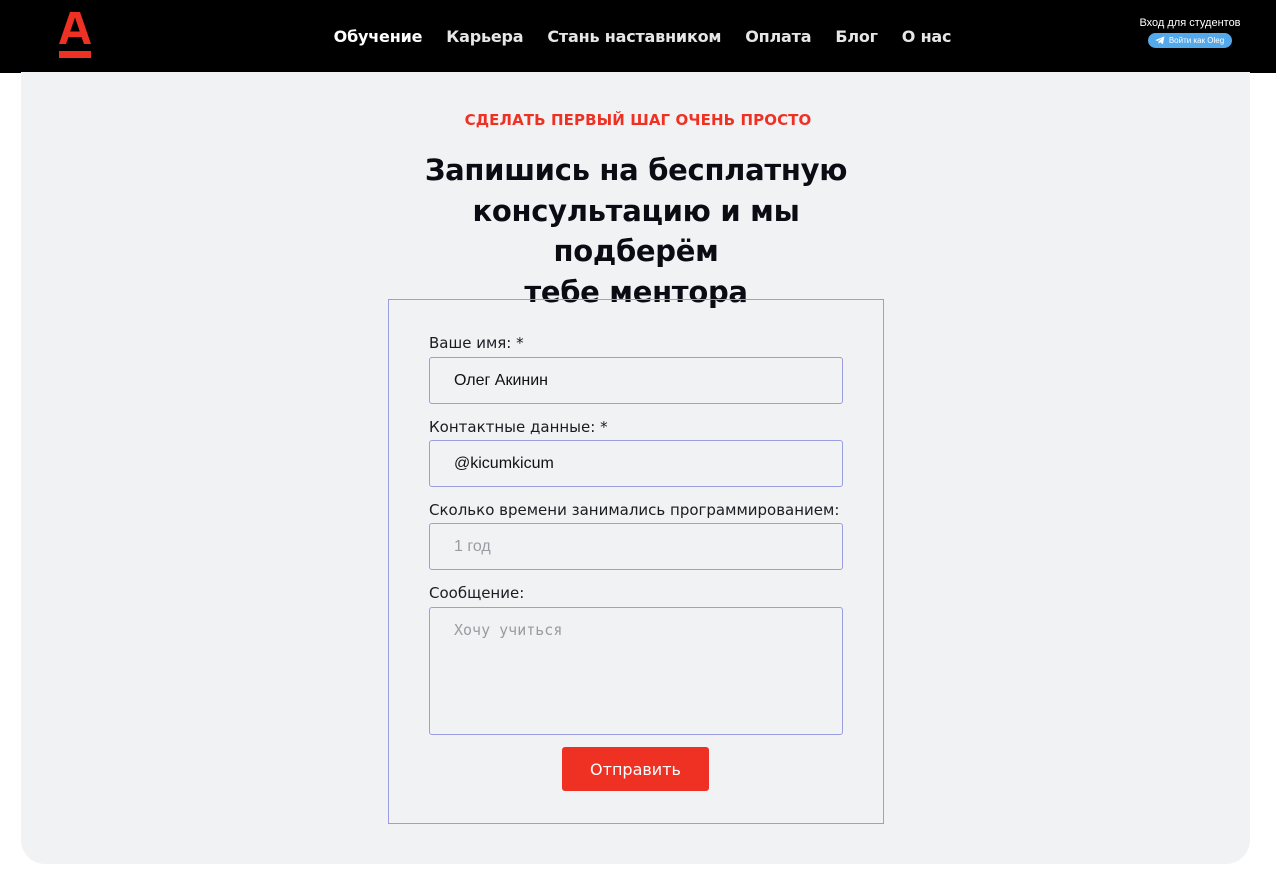 This screenshot has width=1276, height=882. Describe the element at coordinates (927, 36) in the screenshot. I see `nav-item-about: О нас` at that location.